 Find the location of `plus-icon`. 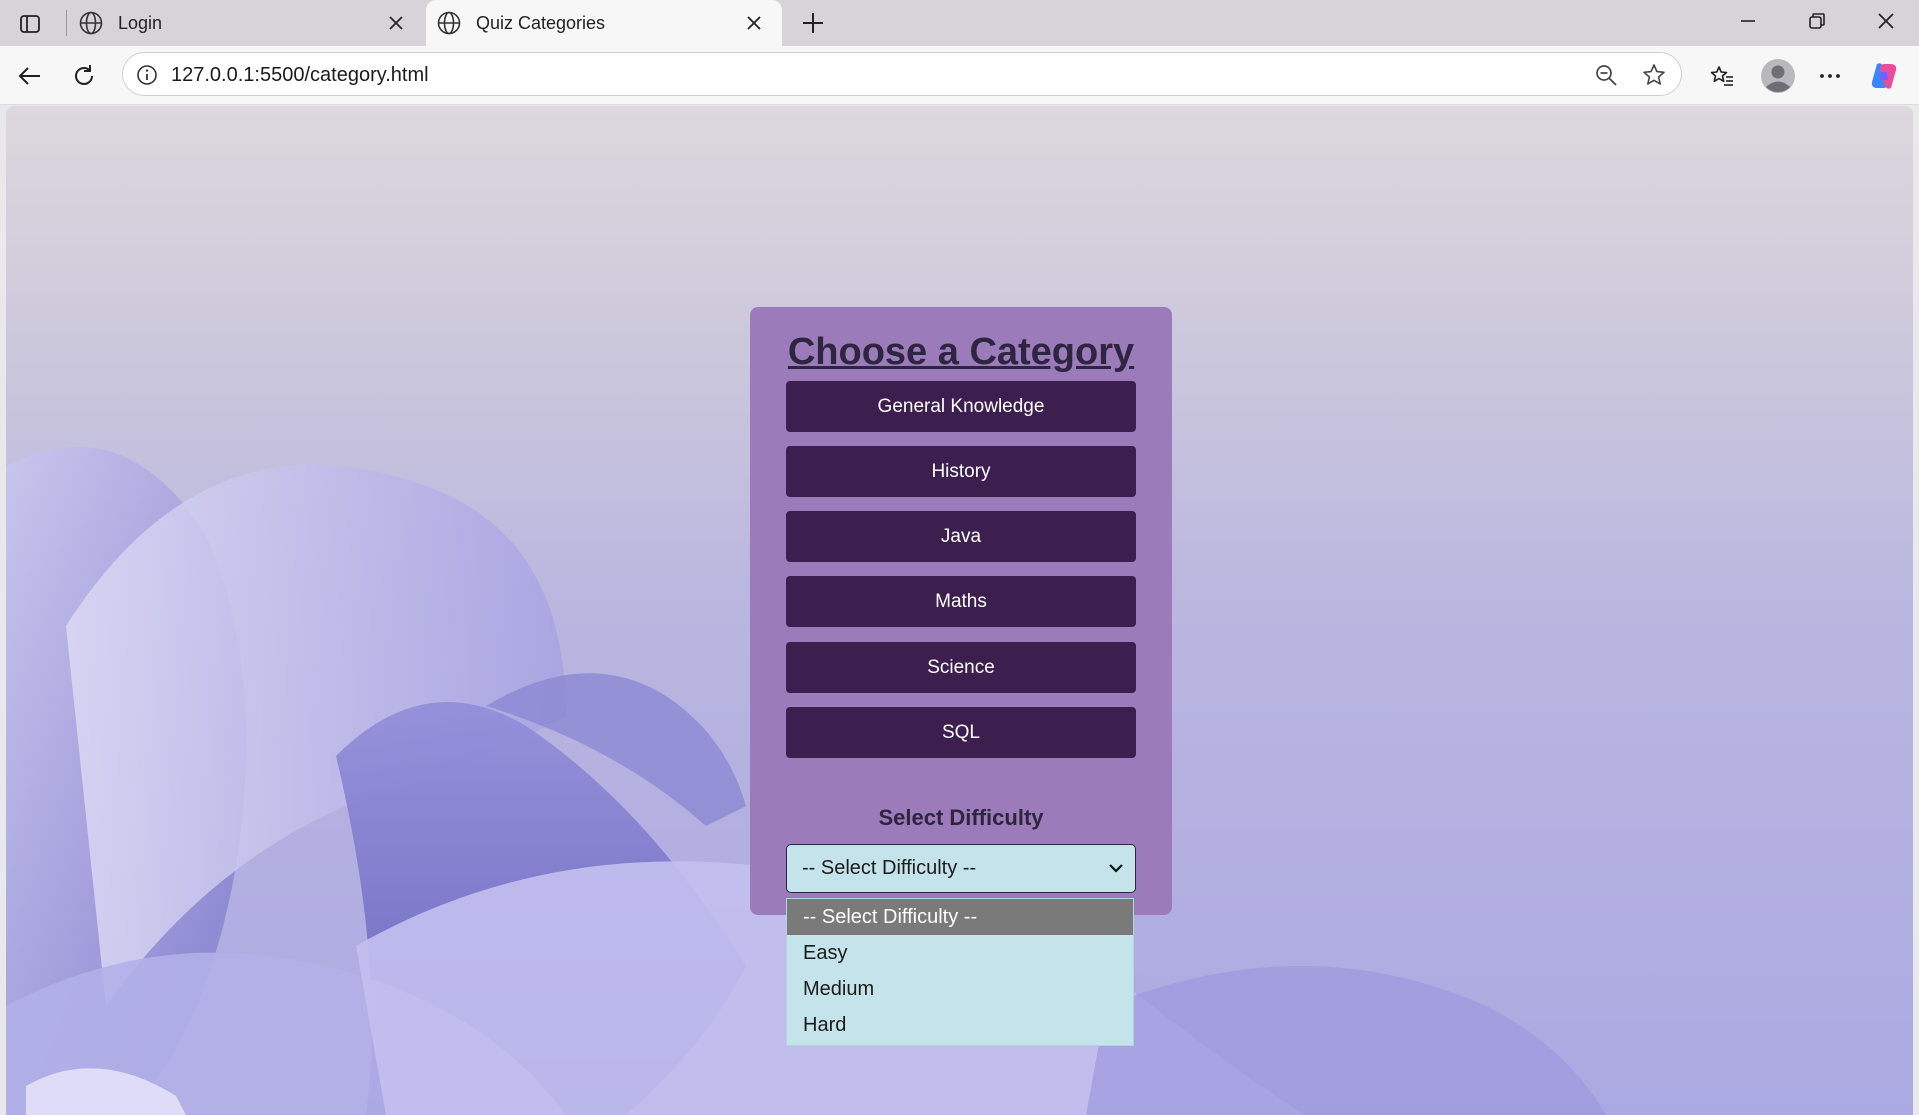

plus-icon is located at coordinates (813, 23).